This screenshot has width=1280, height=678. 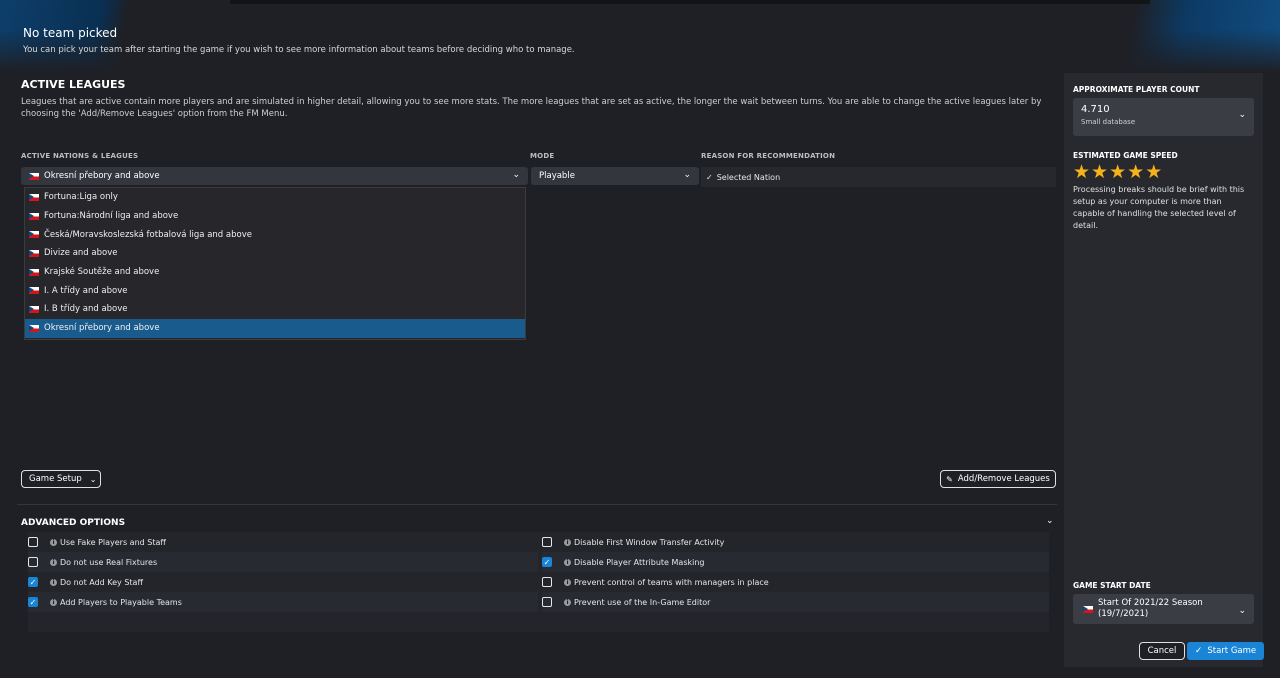 I want to click on option-label: Use Fake Players and Staff, so click(x=113, y=542).